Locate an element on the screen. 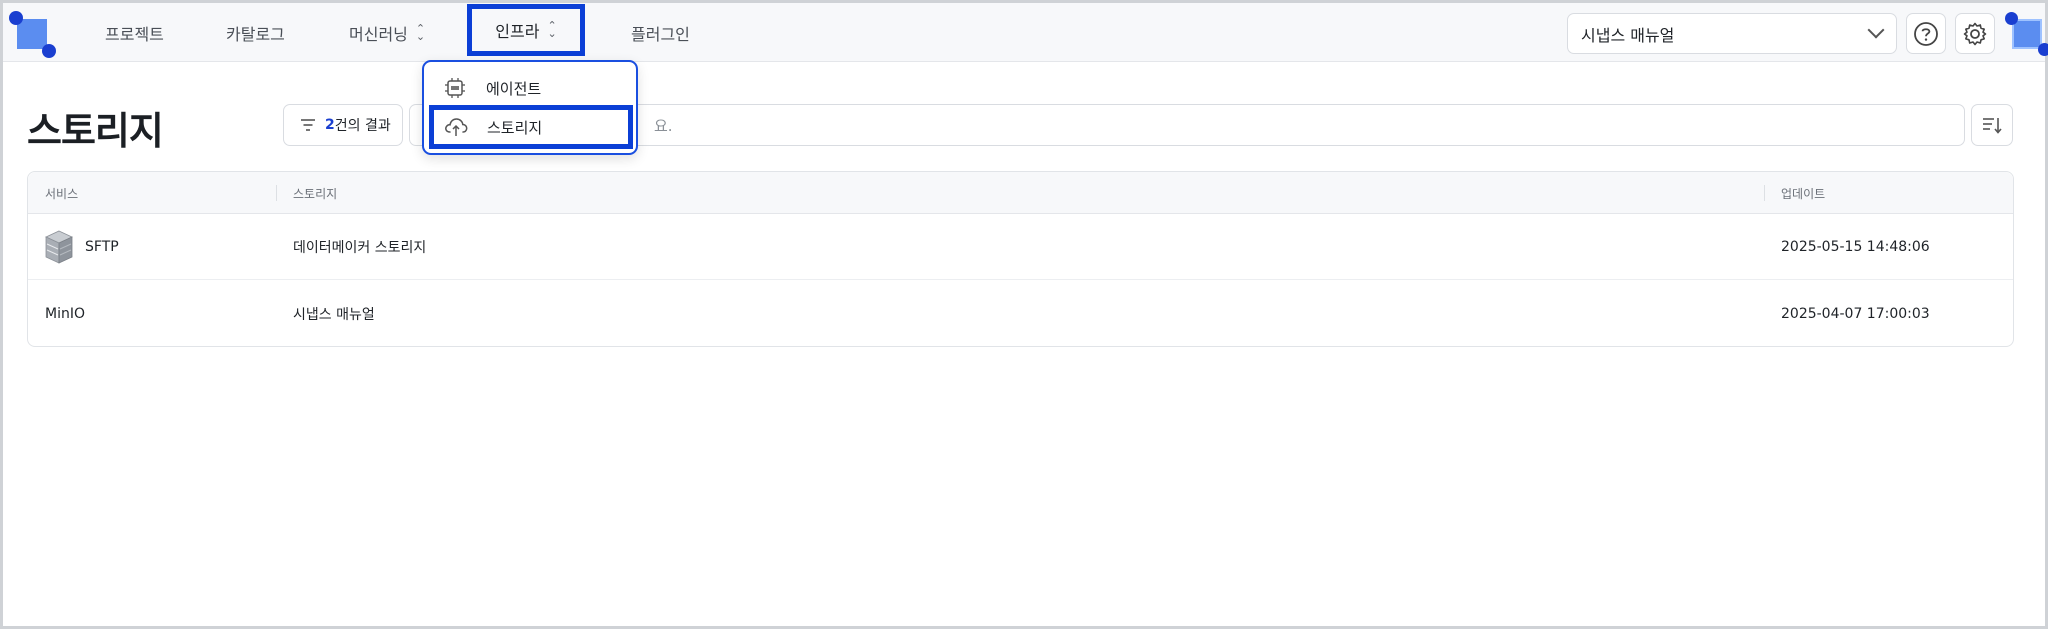 This screenshot has height=629, width=2048. column-header-storage: 스토리지 is located at coordinates (315, 193).